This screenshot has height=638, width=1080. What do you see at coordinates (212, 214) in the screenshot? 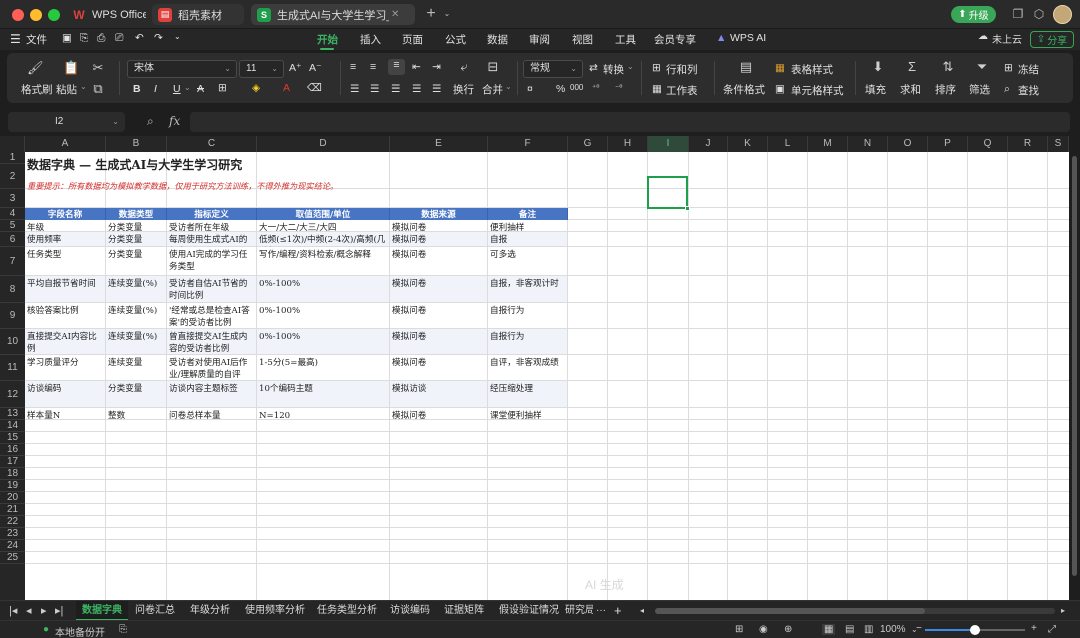
I see `table-header-cell: 指标定义` at bounding box center [212, 214].